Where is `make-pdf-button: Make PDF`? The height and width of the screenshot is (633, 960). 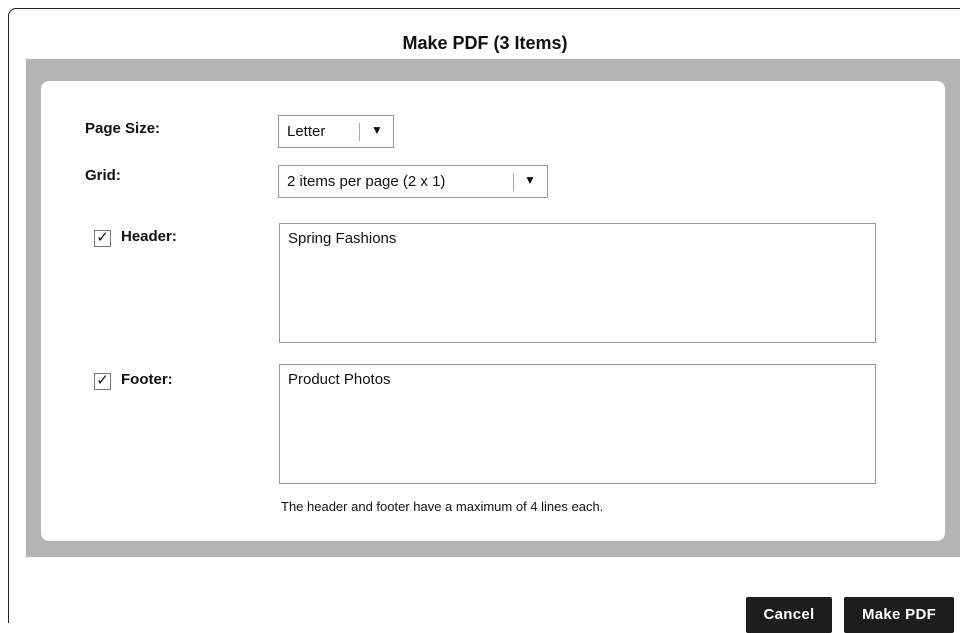 make-pdf-button: Make PDF is located at coordinates (899, 615).